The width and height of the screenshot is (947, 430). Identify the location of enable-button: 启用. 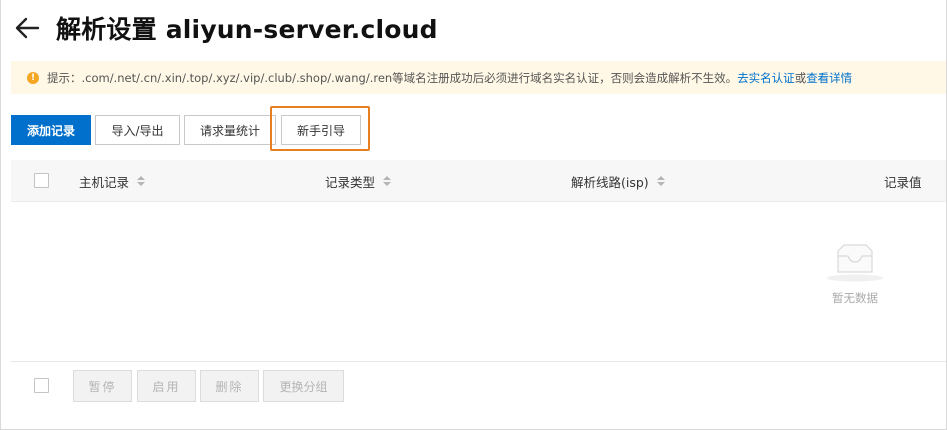
(166, 386).